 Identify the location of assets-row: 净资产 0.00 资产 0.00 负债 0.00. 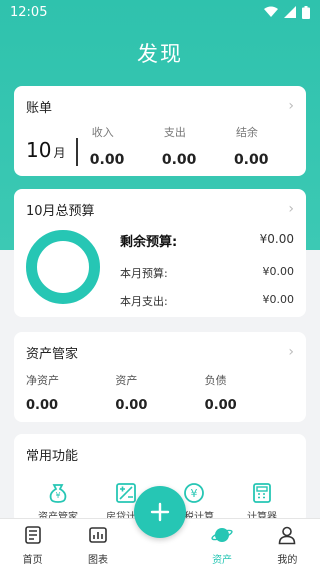
(160, 392).